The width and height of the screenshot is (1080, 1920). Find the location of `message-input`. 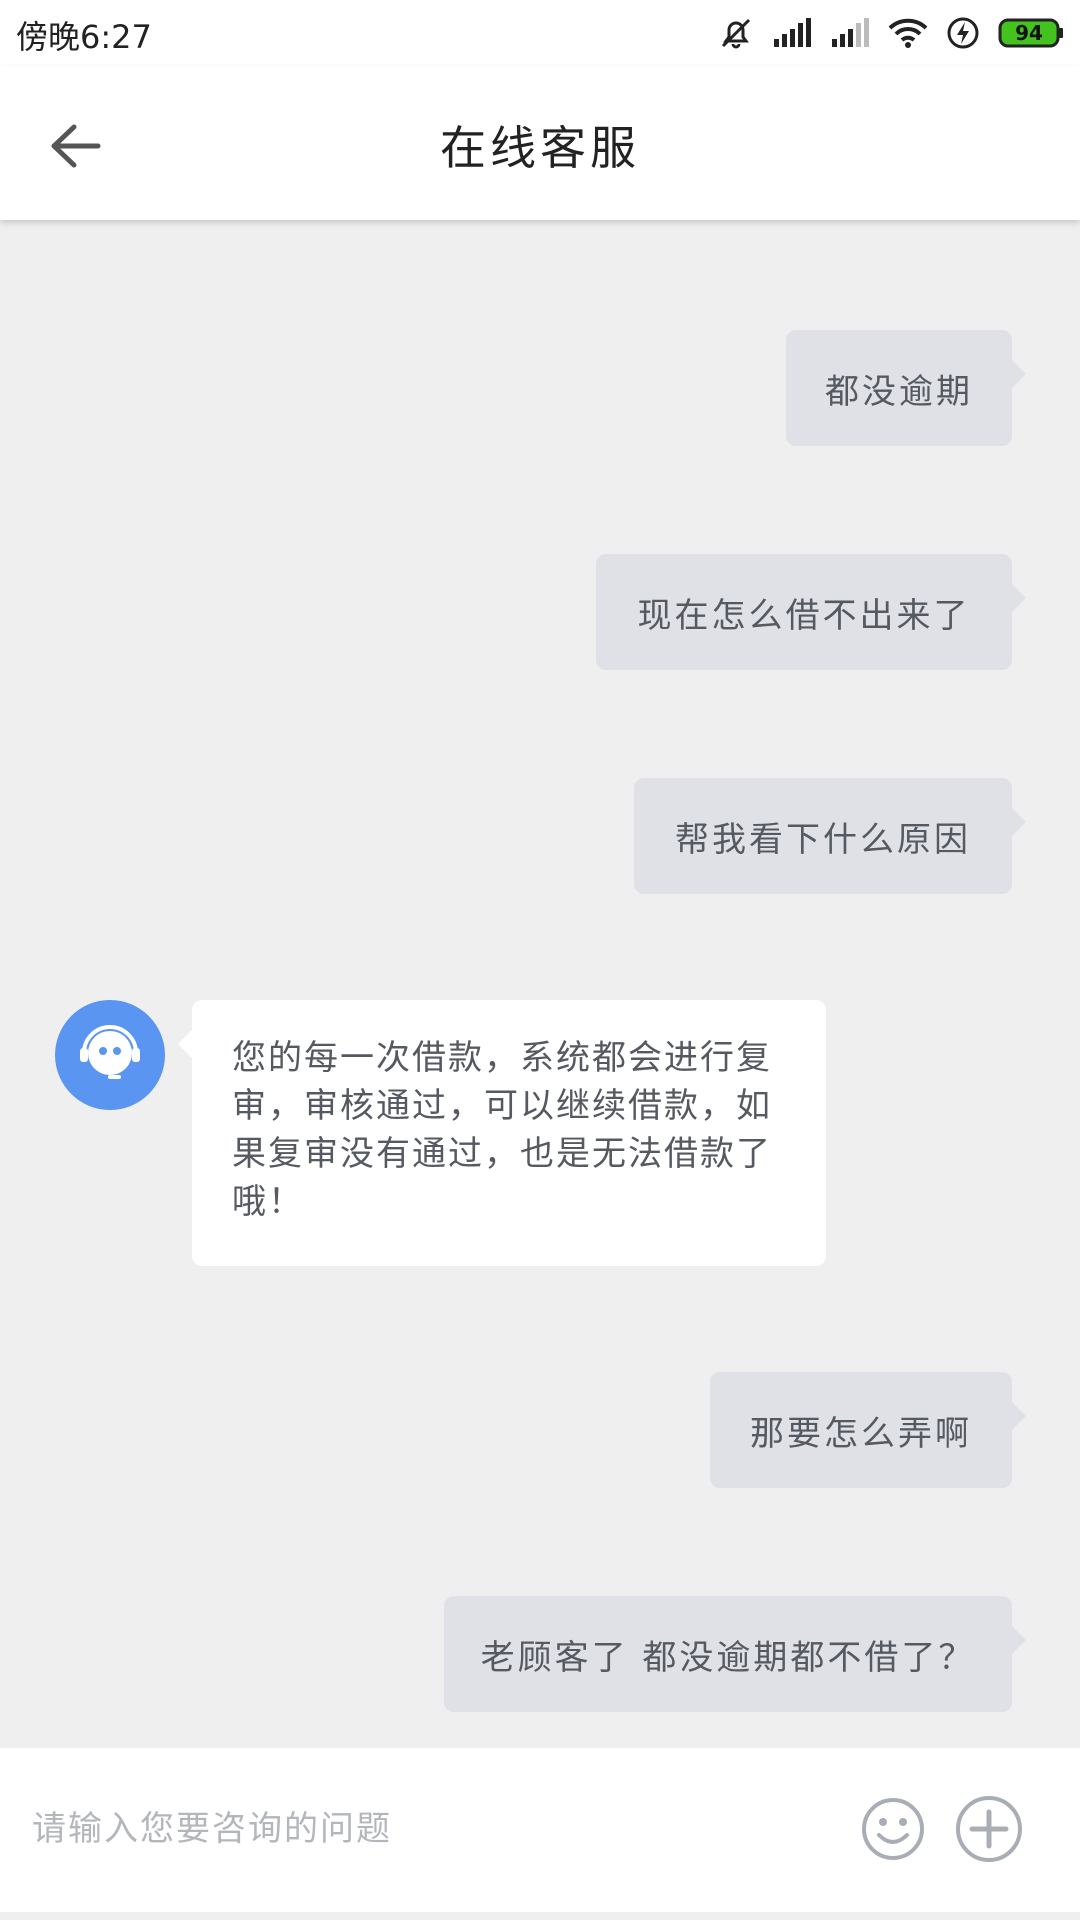

message-input is located at coordinates (432, 1829).